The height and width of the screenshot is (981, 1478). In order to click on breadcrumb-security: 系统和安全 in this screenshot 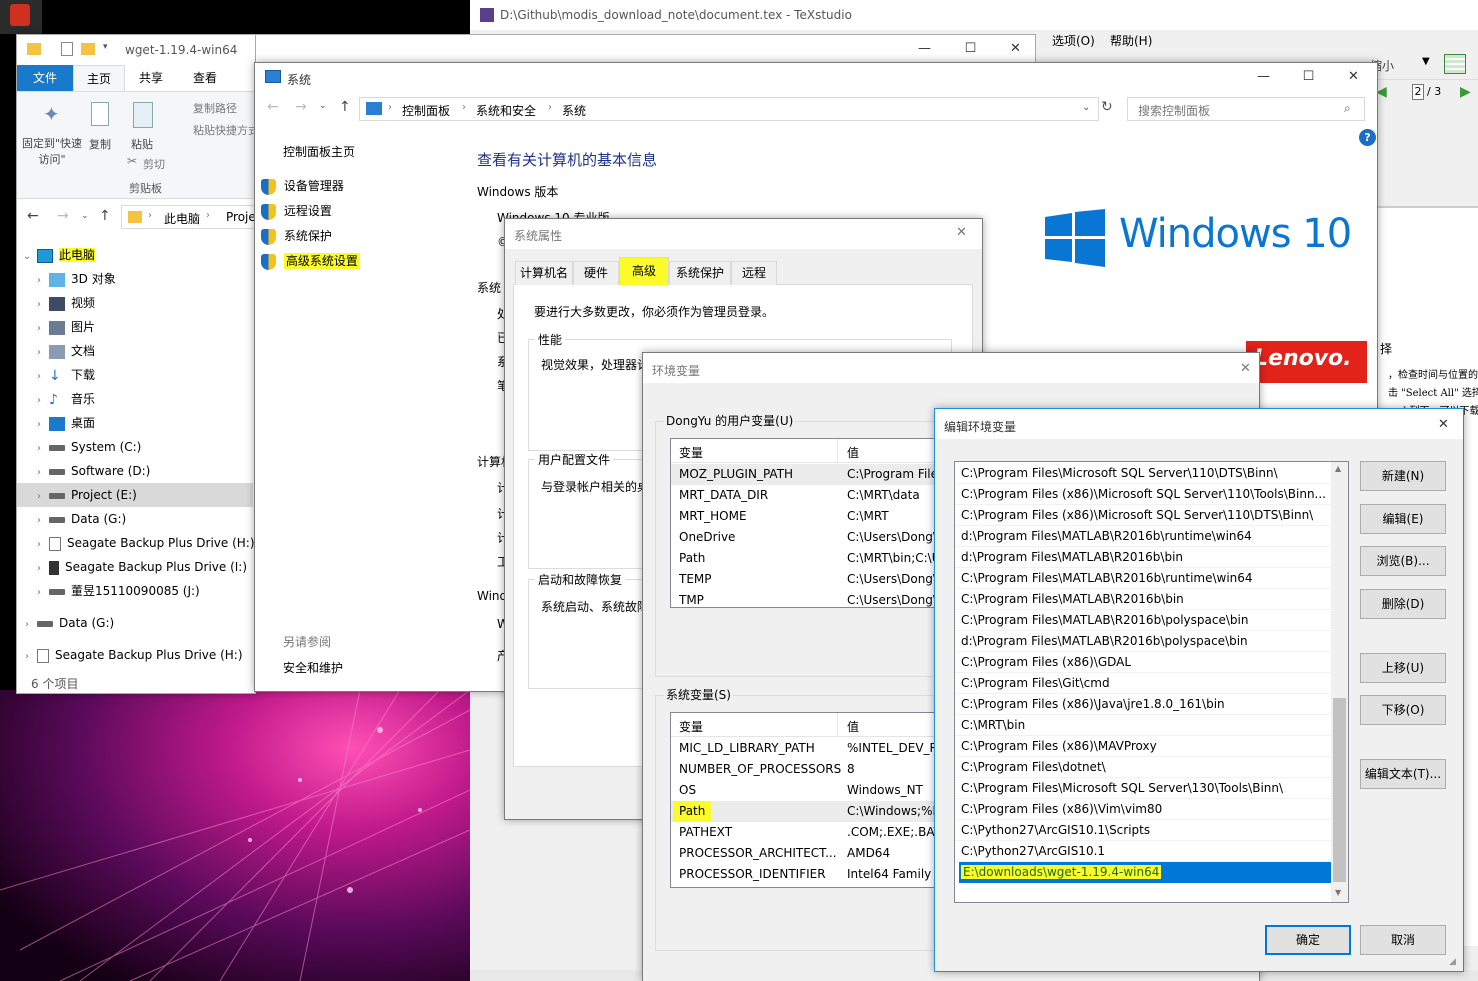, I will do `click(506, 110)`.